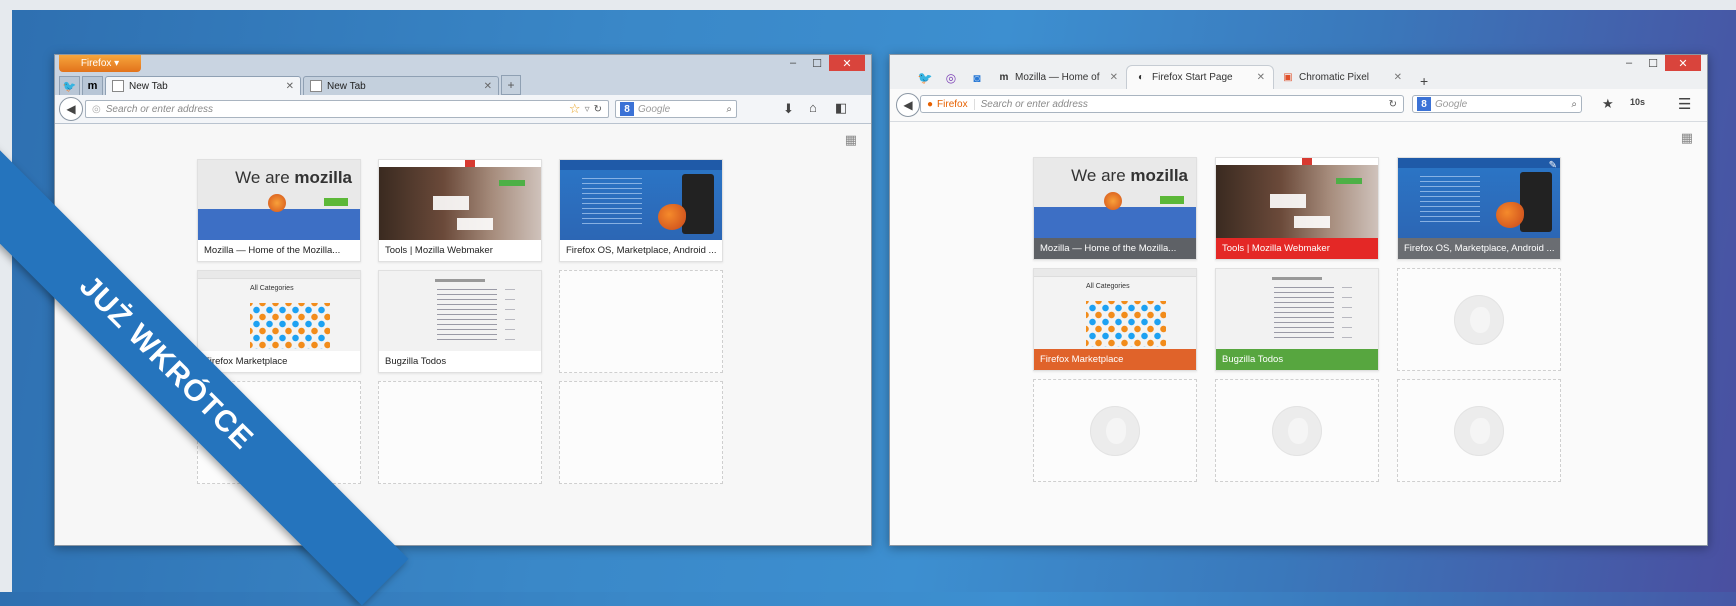  Describe the element at coordinates (159, 109) in the screenshot. I see `url-placeholder: Search or enter address` at that location.